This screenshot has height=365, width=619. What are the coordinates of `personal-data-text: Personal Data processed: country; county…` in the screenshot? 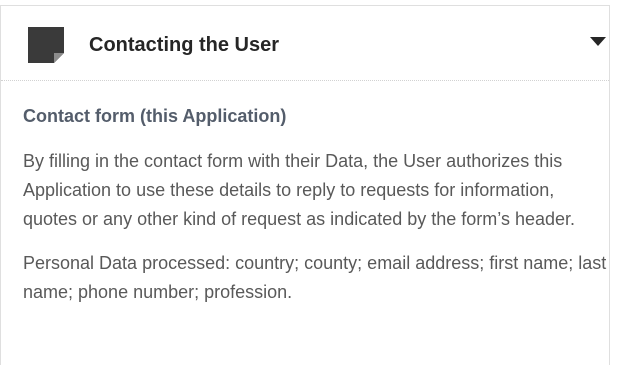 It's located at (315, 277).